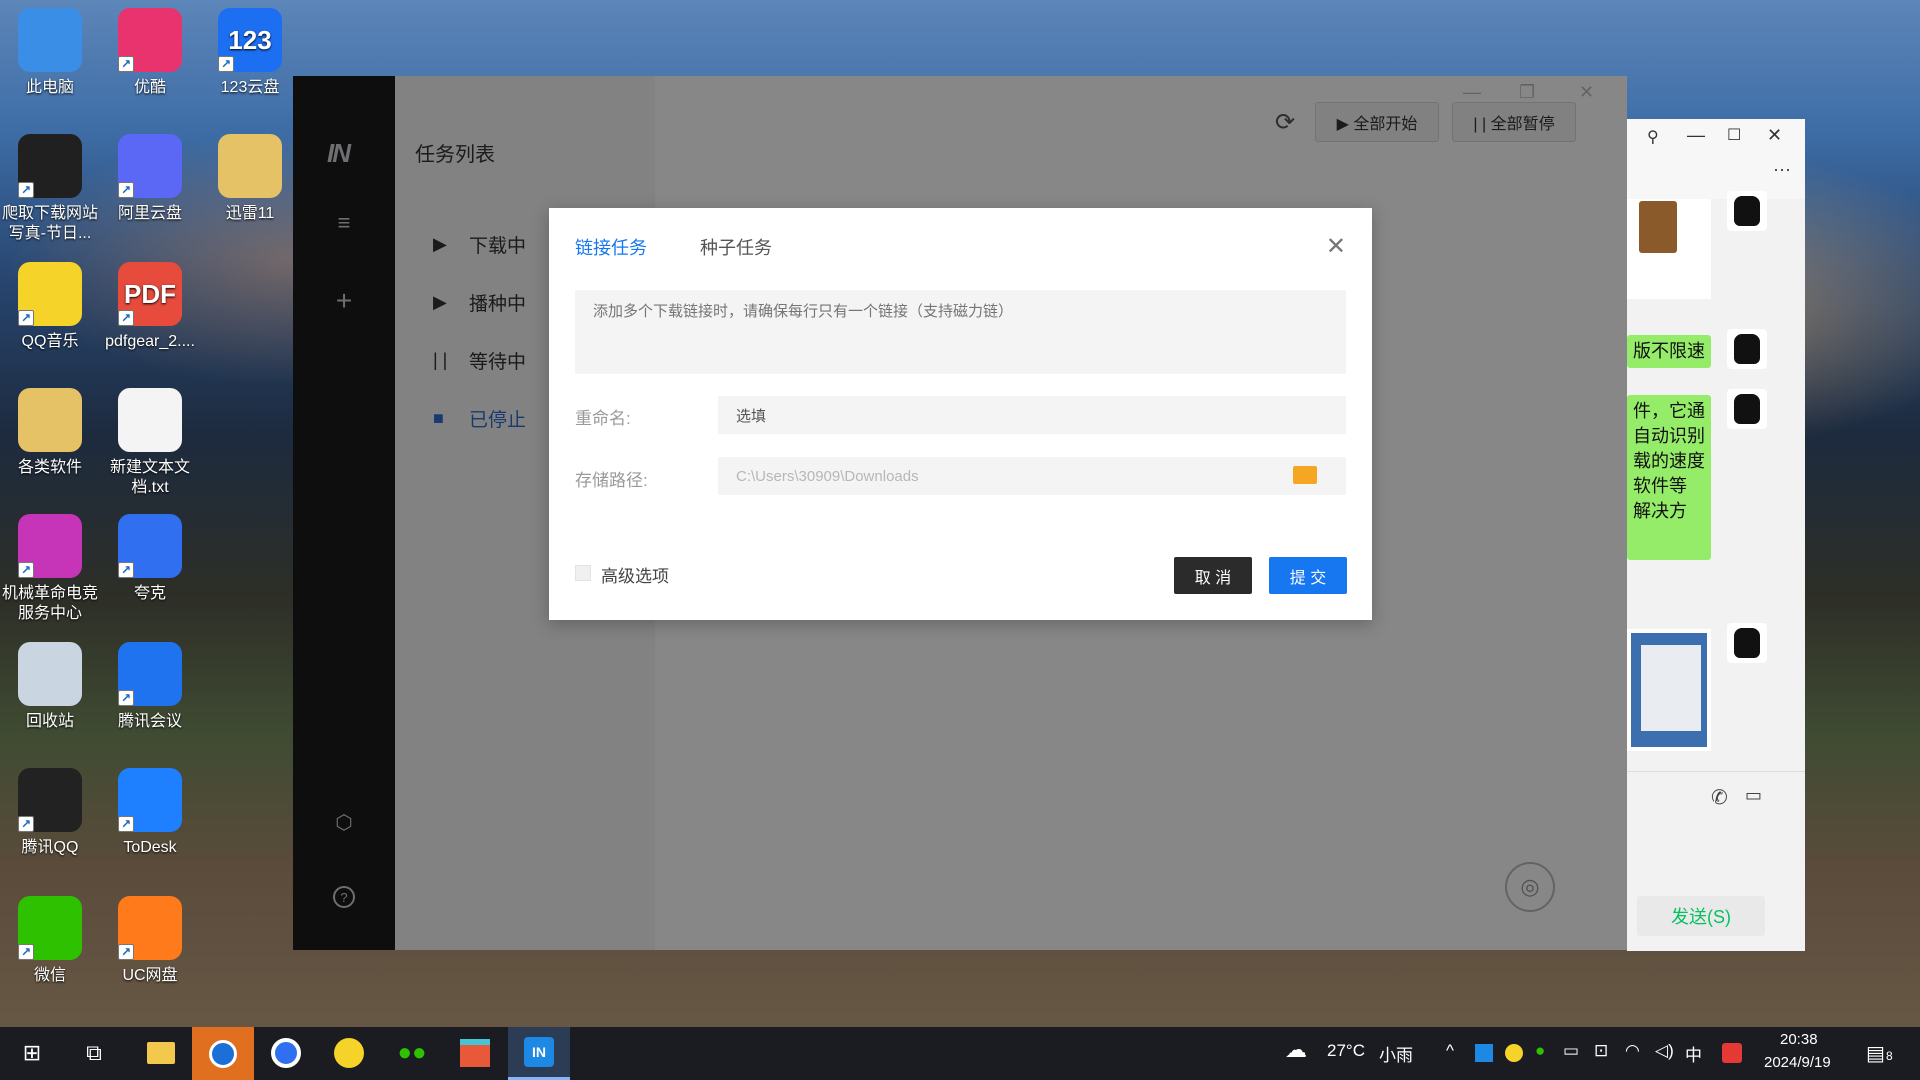 The width and height of the screenshot is (1920, 1080). What do you see at coordinates (1782, 169) in the screenshot?
I see `more-icon: ···` at bounding box center [1782, 169].